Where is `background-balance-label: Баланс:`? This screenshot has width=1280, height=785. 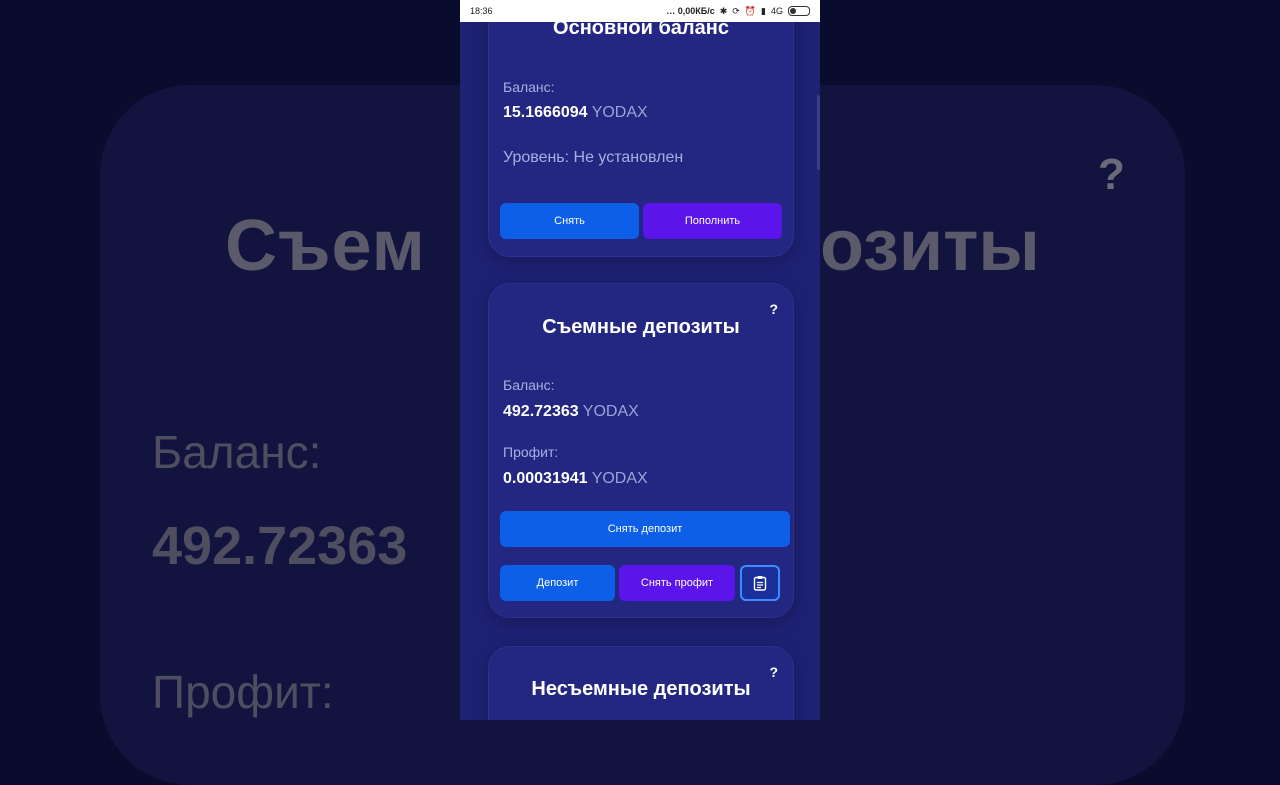
background-balance-label: Баланс: is located at coordinates (237, 452).